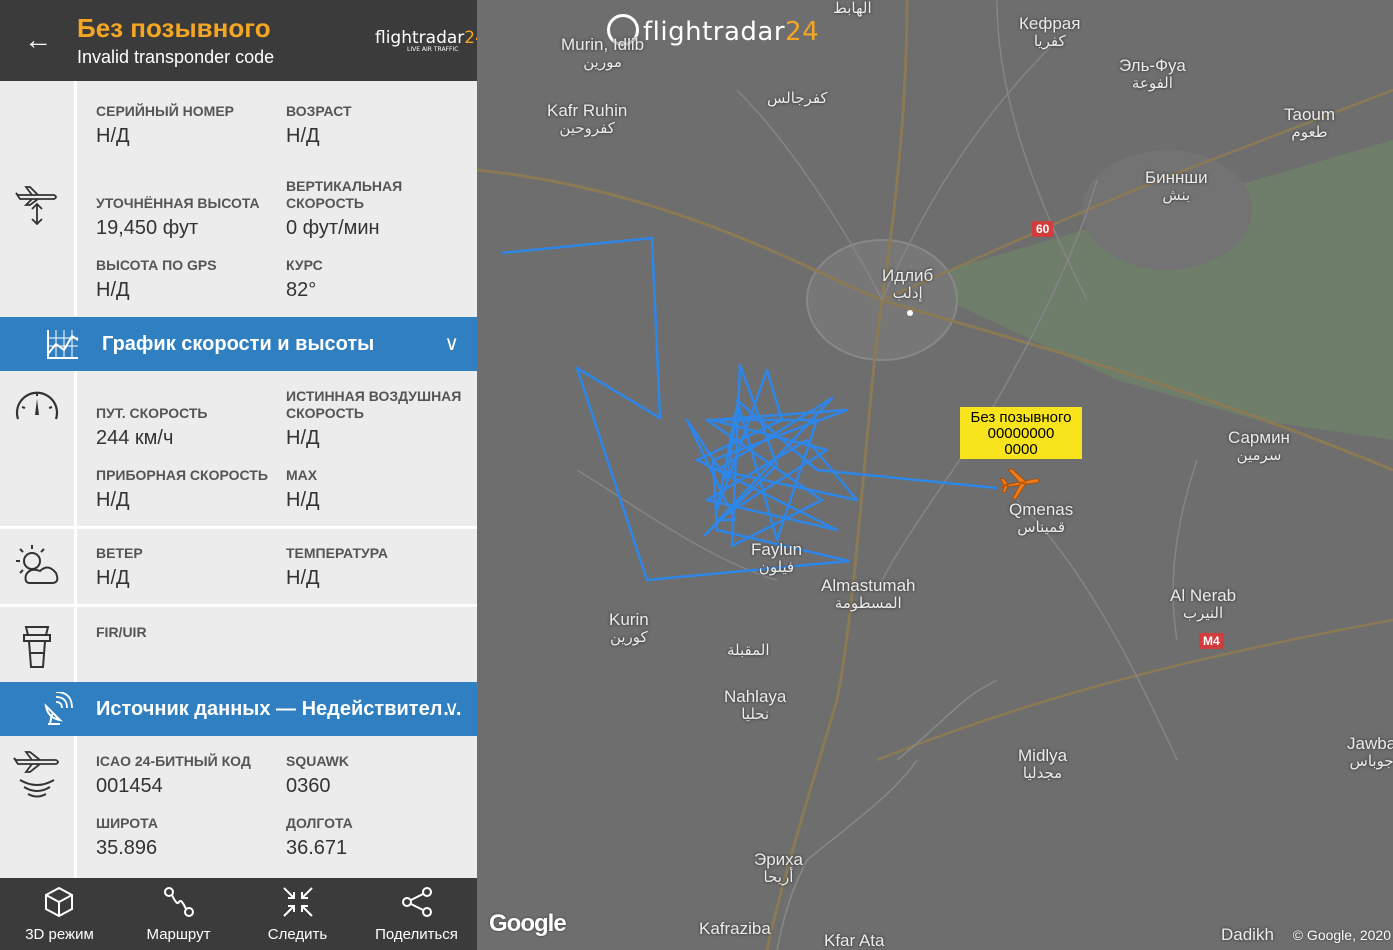  I want to click on map-copyright: © Google, 2020, so click(1341, 935).